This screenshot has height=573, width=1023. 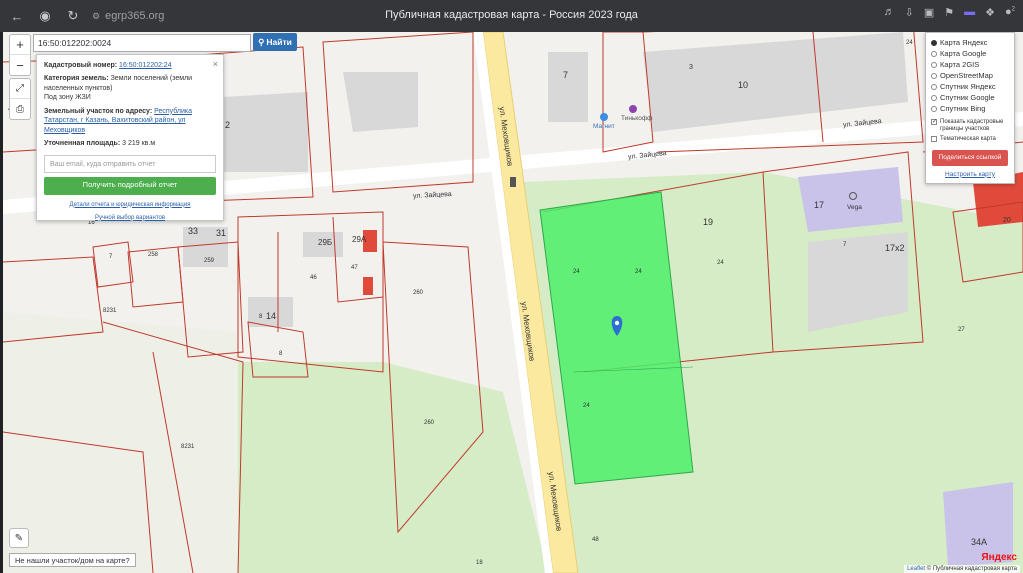 I want to click on layer-option-yandex-sat: Спутник Яндекс, so click(x=970, y=86).